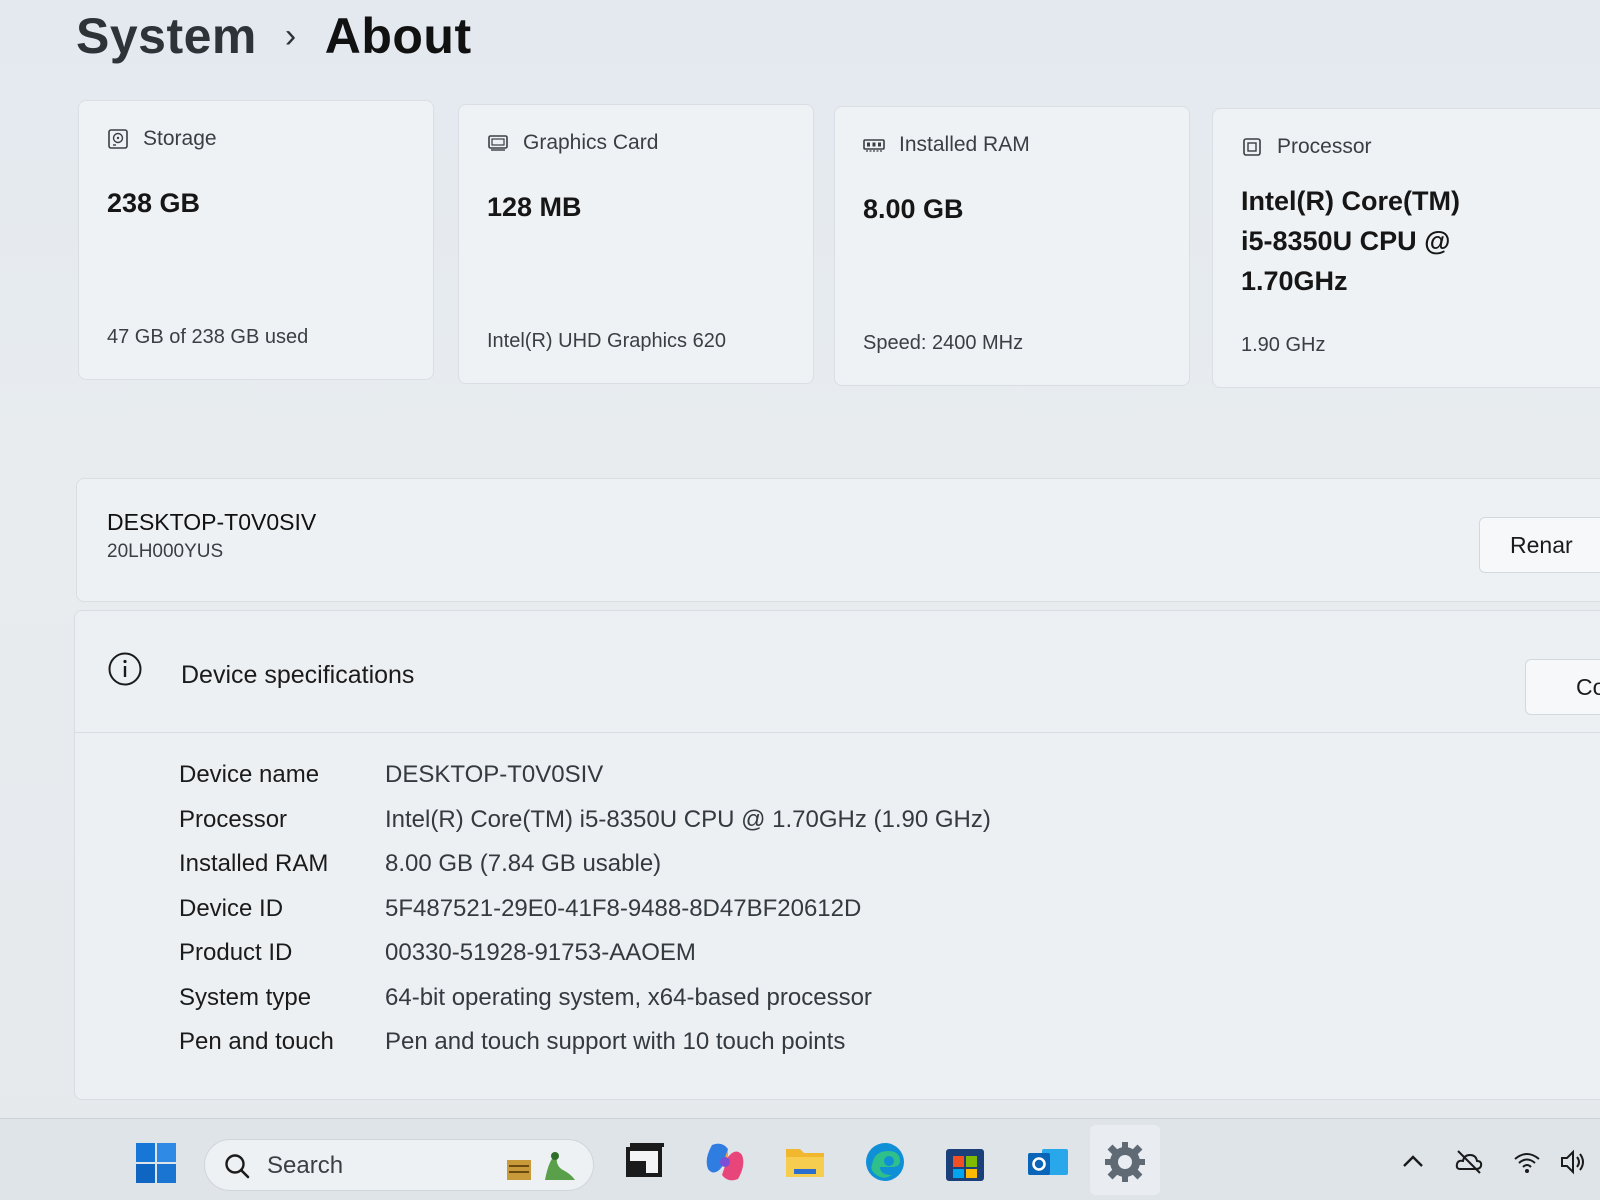 This screenshot has height=1200, width=1600. I want to click on spec-row: Installed RAM 8.00 GB (7.84 GB usable), so click(585, 864).